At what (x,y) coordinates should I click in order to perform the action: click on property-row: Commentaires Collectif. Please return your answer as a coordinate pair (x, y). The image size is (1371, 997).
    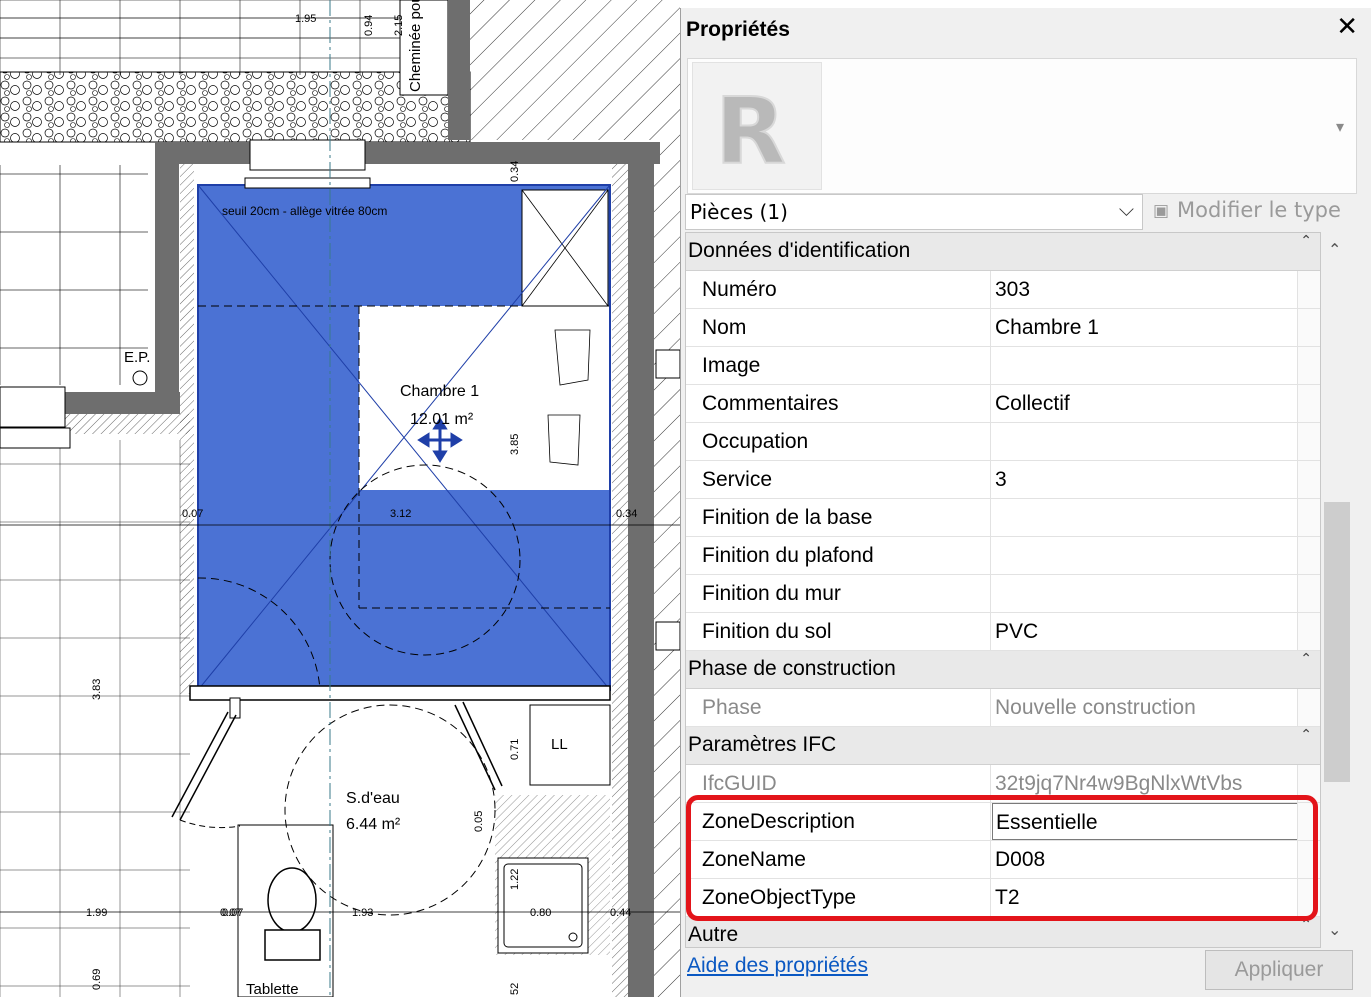
    Looking at the image, I should click on (1003, 404).